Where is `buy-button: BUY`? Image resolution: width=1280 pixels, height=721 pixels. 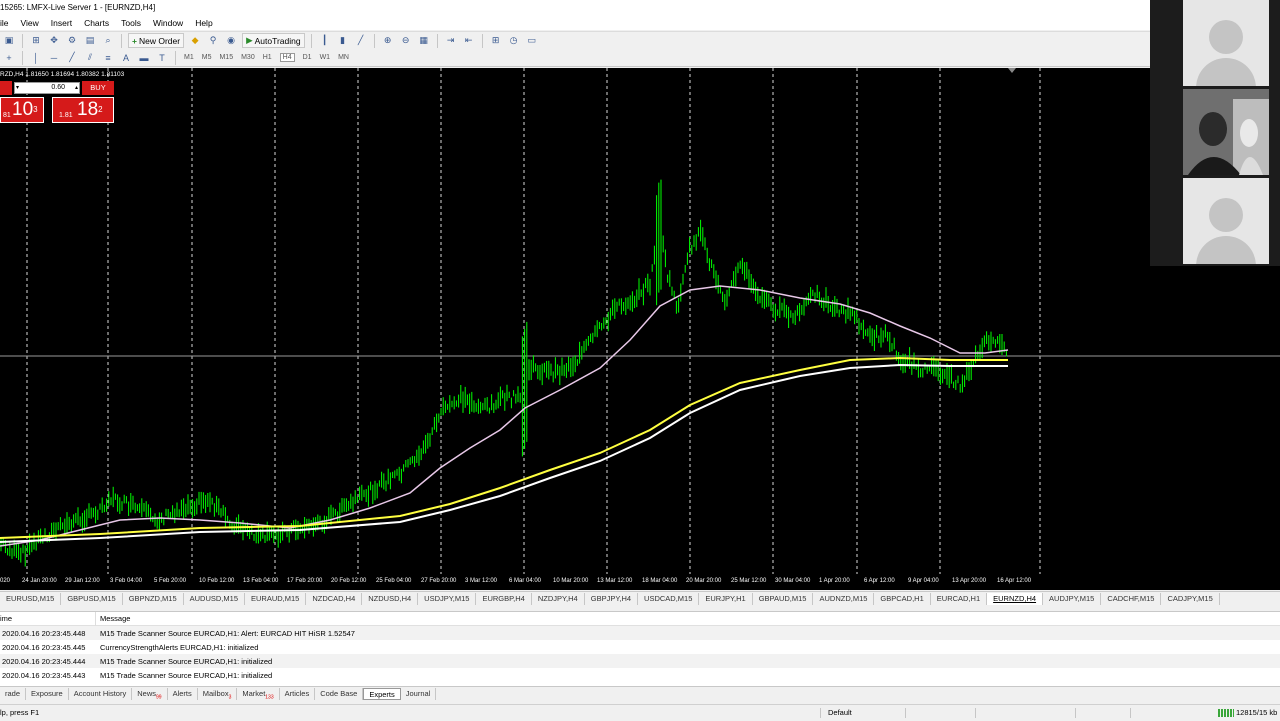
buy-button: BUY is located at coordinates (98, 88).